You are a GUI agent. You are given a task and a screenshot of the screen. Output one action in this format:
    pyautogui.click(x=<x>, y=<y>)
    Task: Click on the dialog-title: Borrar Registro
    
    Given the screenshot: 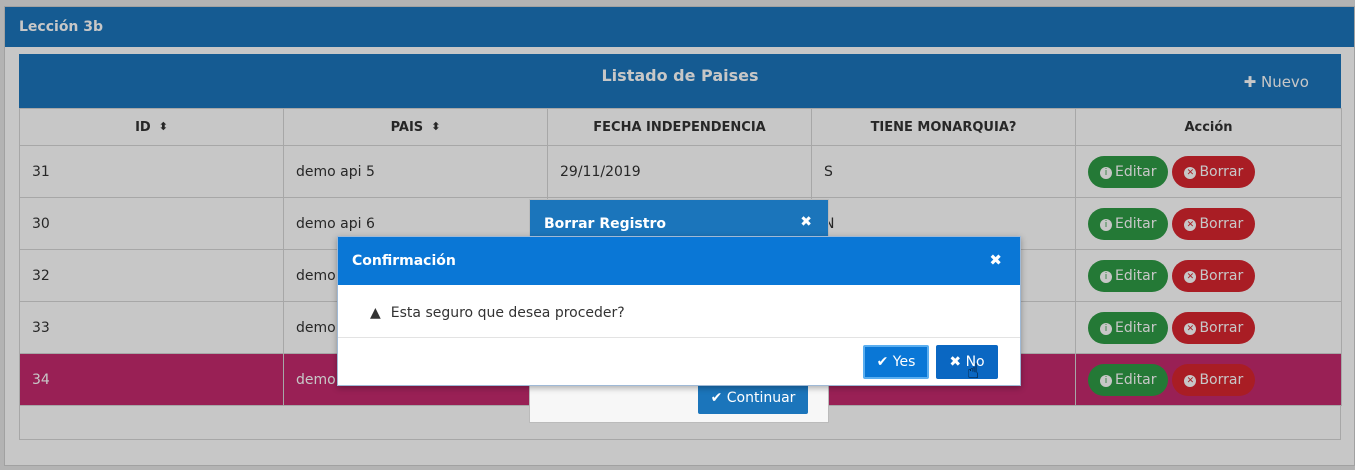 What is the action you would take?
    pyautogui.click(x=679, y=219)
    